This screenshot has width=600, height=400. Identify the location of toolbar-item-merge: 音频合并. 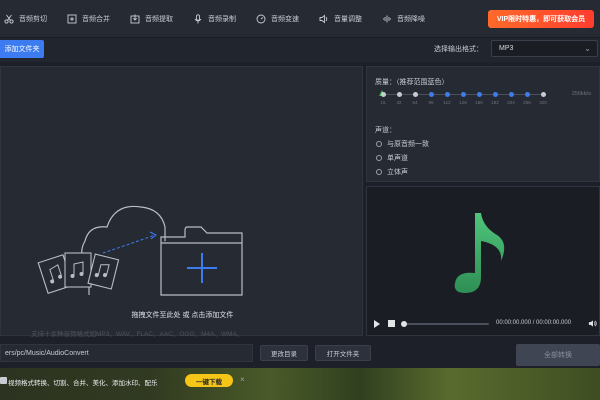
(88, 19).